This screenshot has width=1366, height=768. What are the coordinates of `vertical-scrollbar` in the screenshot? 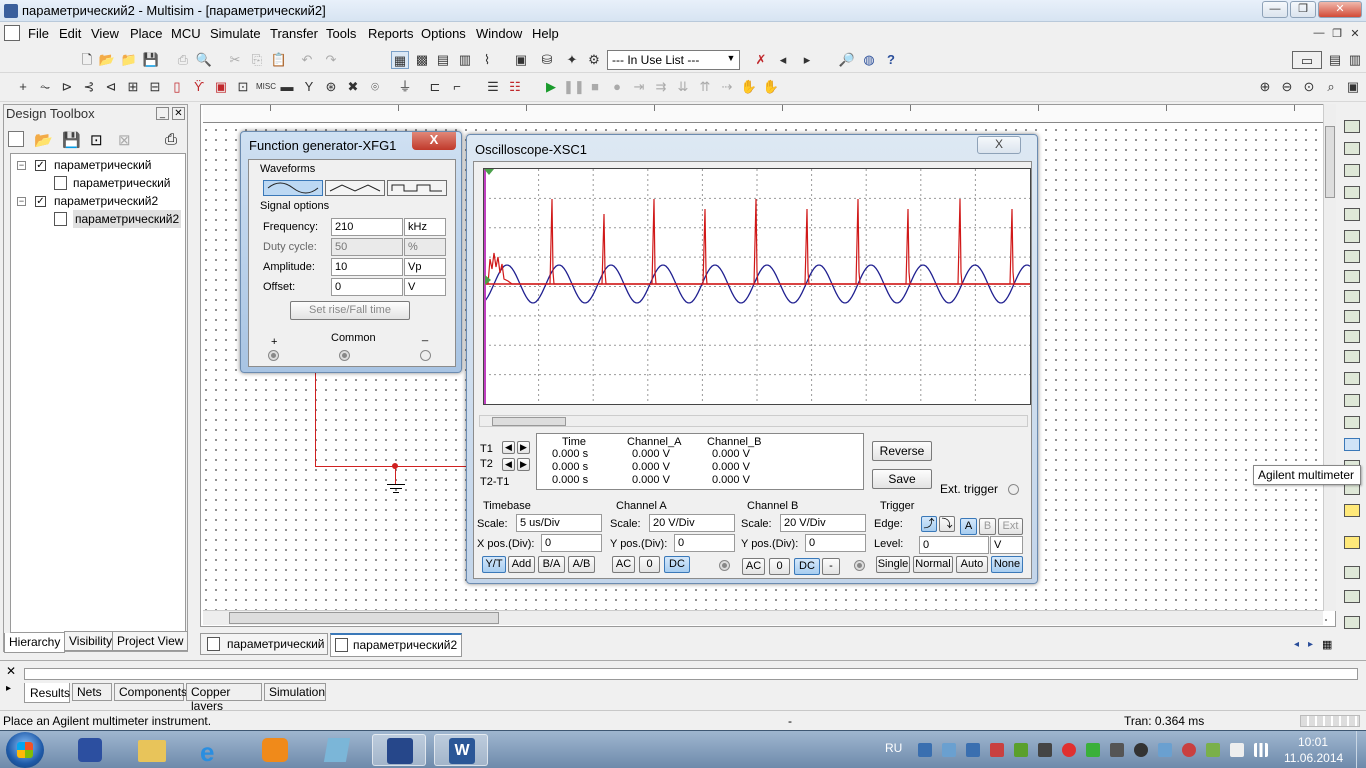 It's located at (1329, 357).